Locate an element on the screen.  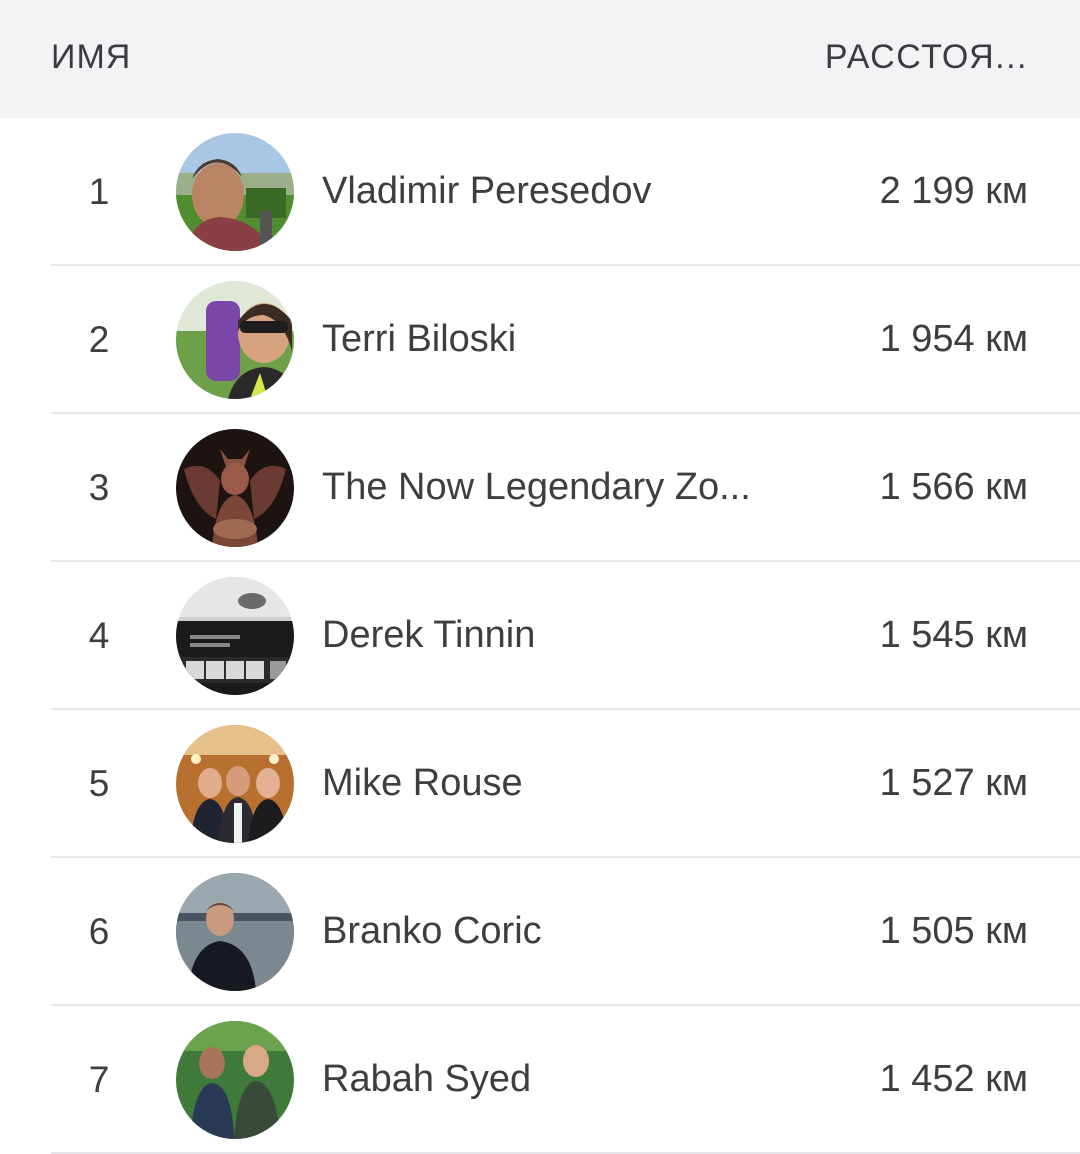
row-rank: 7 is located at coordinates (99, 1079).